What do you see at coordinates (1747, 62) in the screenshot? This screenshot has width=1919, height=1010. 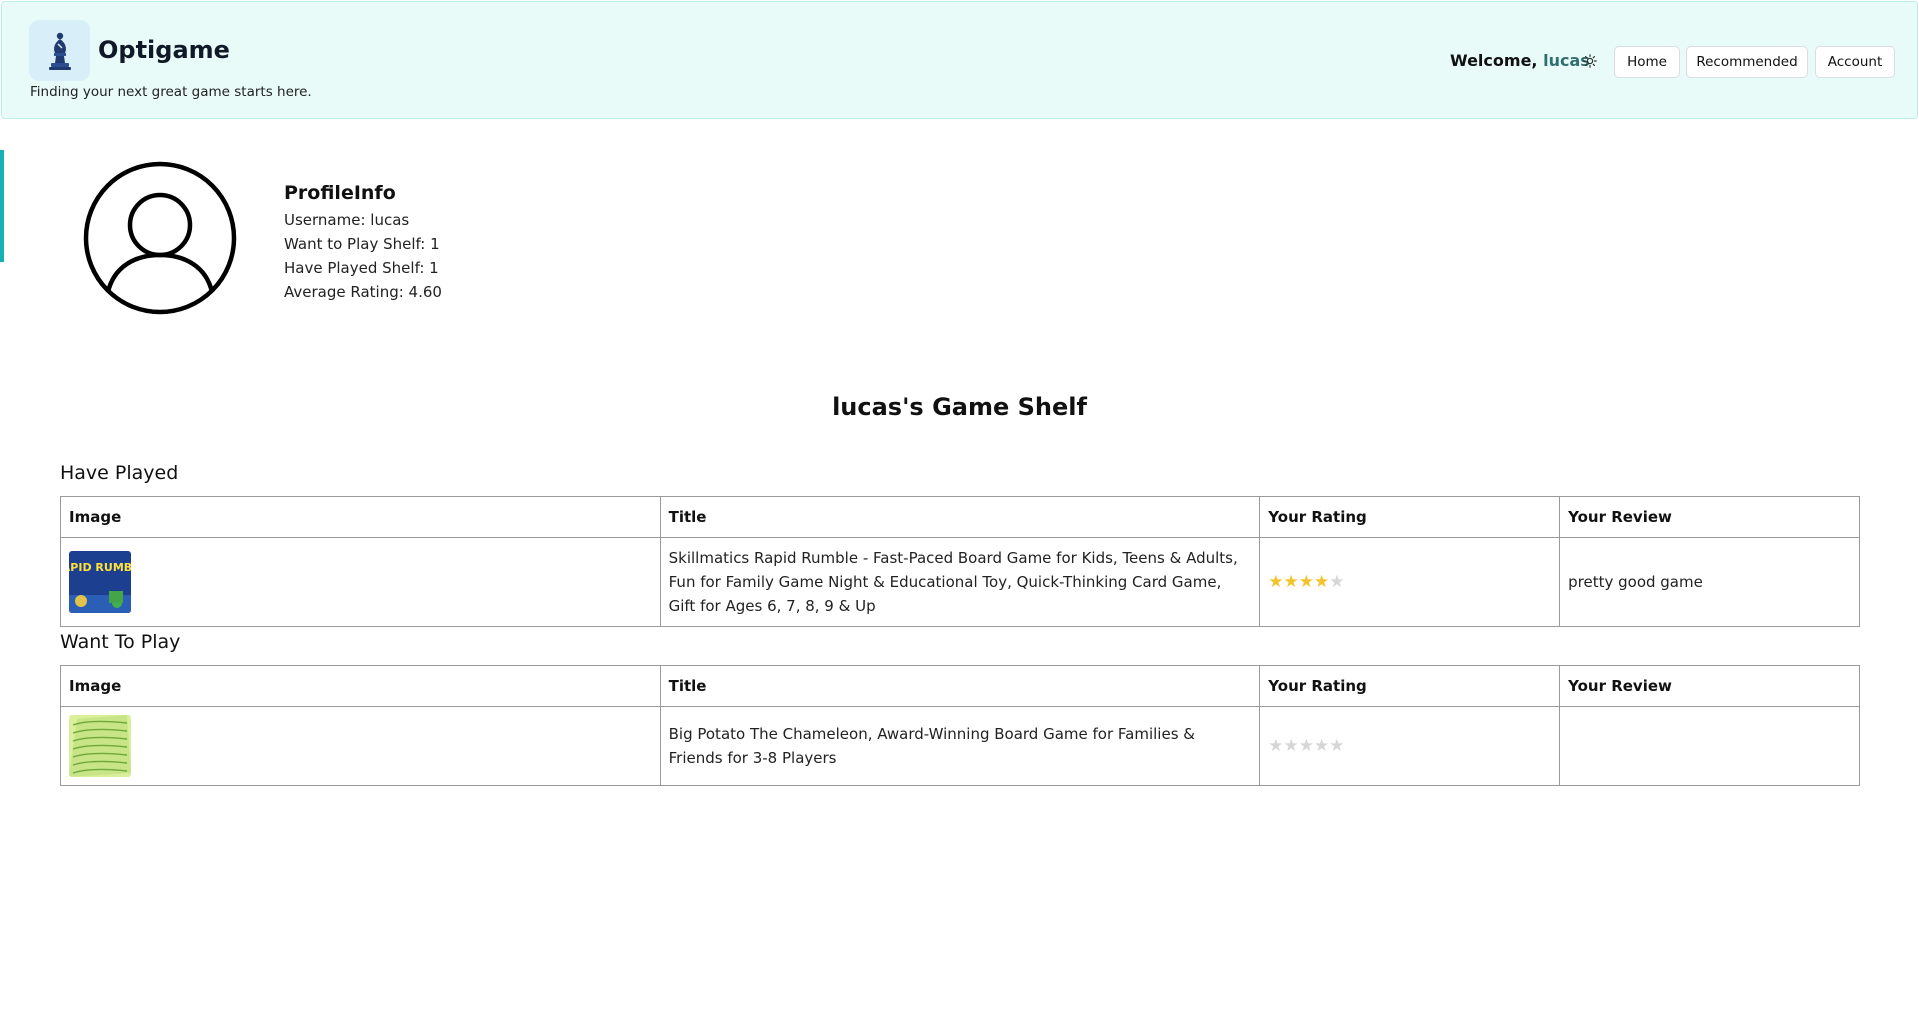 I see `nav-recommended-button: Recommended` at bounding box center [1747, 62].